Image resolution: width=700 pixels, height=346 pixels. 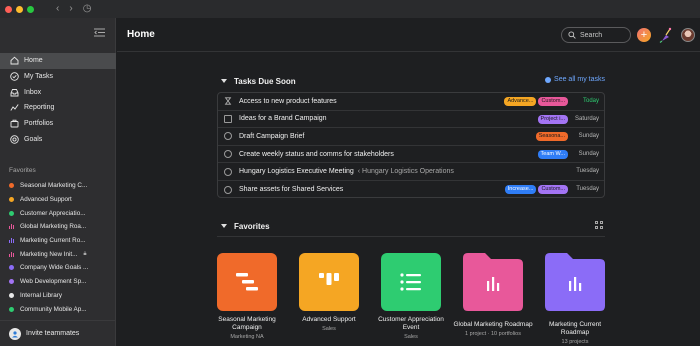 What do you see at coordinates (588, 153) in the screenshot?
I see `due-date: Sunday` at bounding box center [588, 153].